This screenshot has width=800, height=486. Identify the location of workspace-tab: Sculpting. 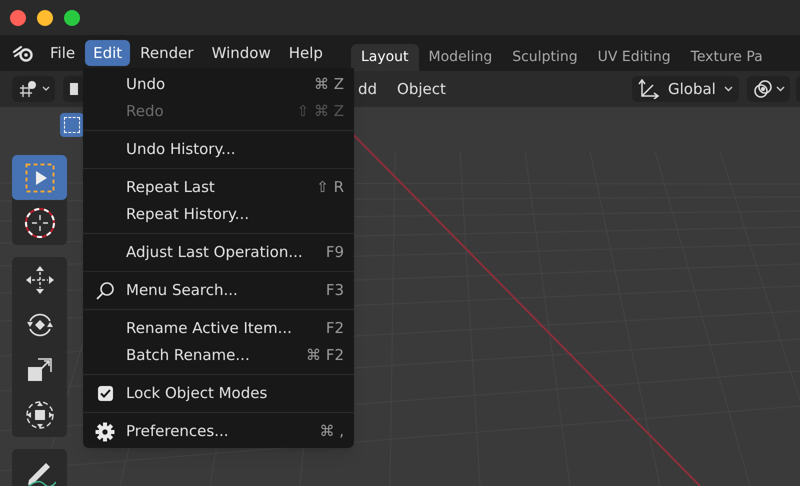
(545, 57).